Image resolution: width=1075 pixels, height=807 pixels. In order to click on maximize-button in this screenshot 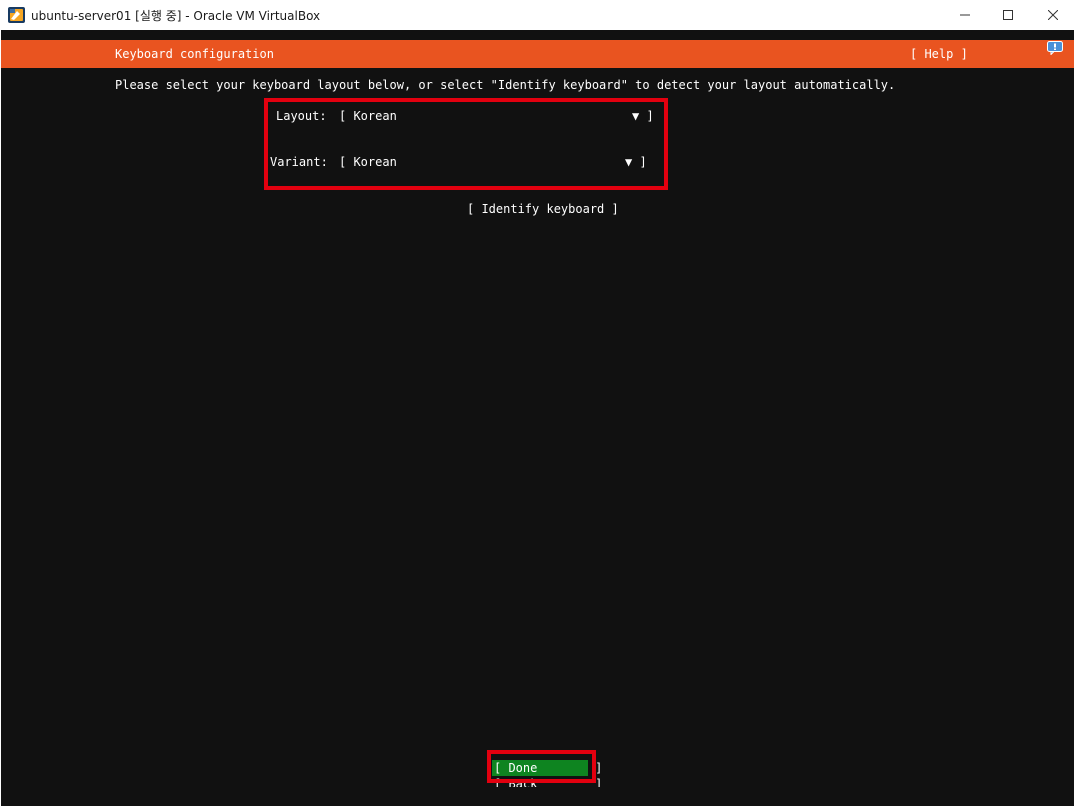, I will do `click(1008, 15)`.